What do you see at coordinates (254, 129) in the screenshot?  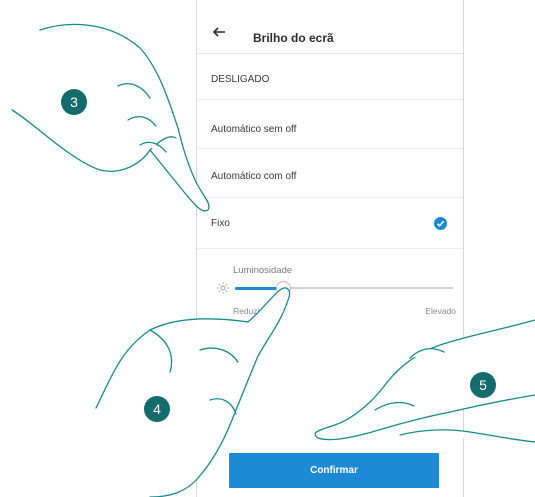 I see `option-label: Automático sem off` at bounding box center [254, 129].